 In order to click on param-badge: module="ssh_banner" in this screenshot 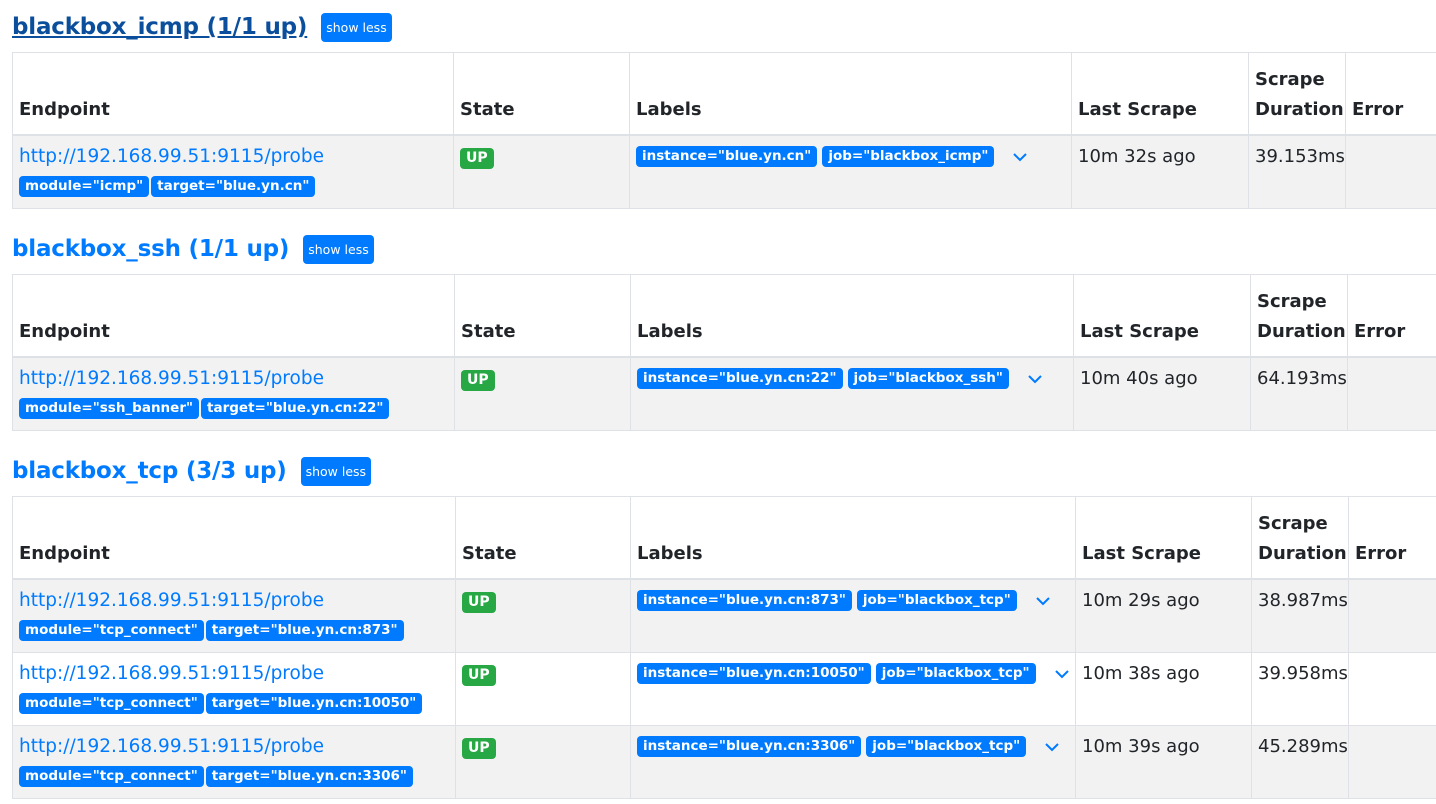, I will do `click(109, 408)`.